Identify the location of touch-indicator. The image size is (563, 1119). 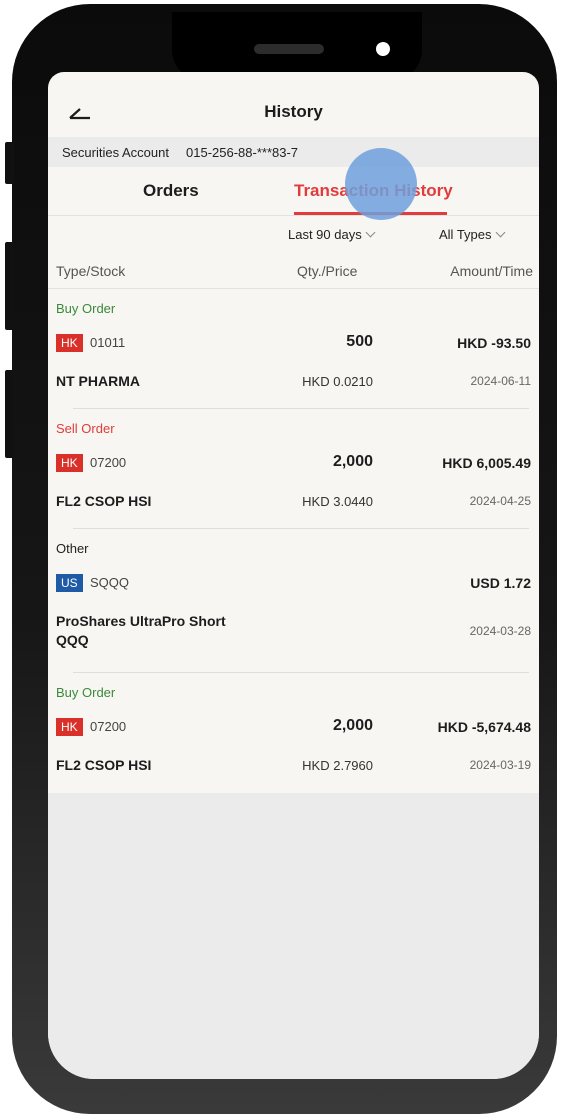
(381, 184).